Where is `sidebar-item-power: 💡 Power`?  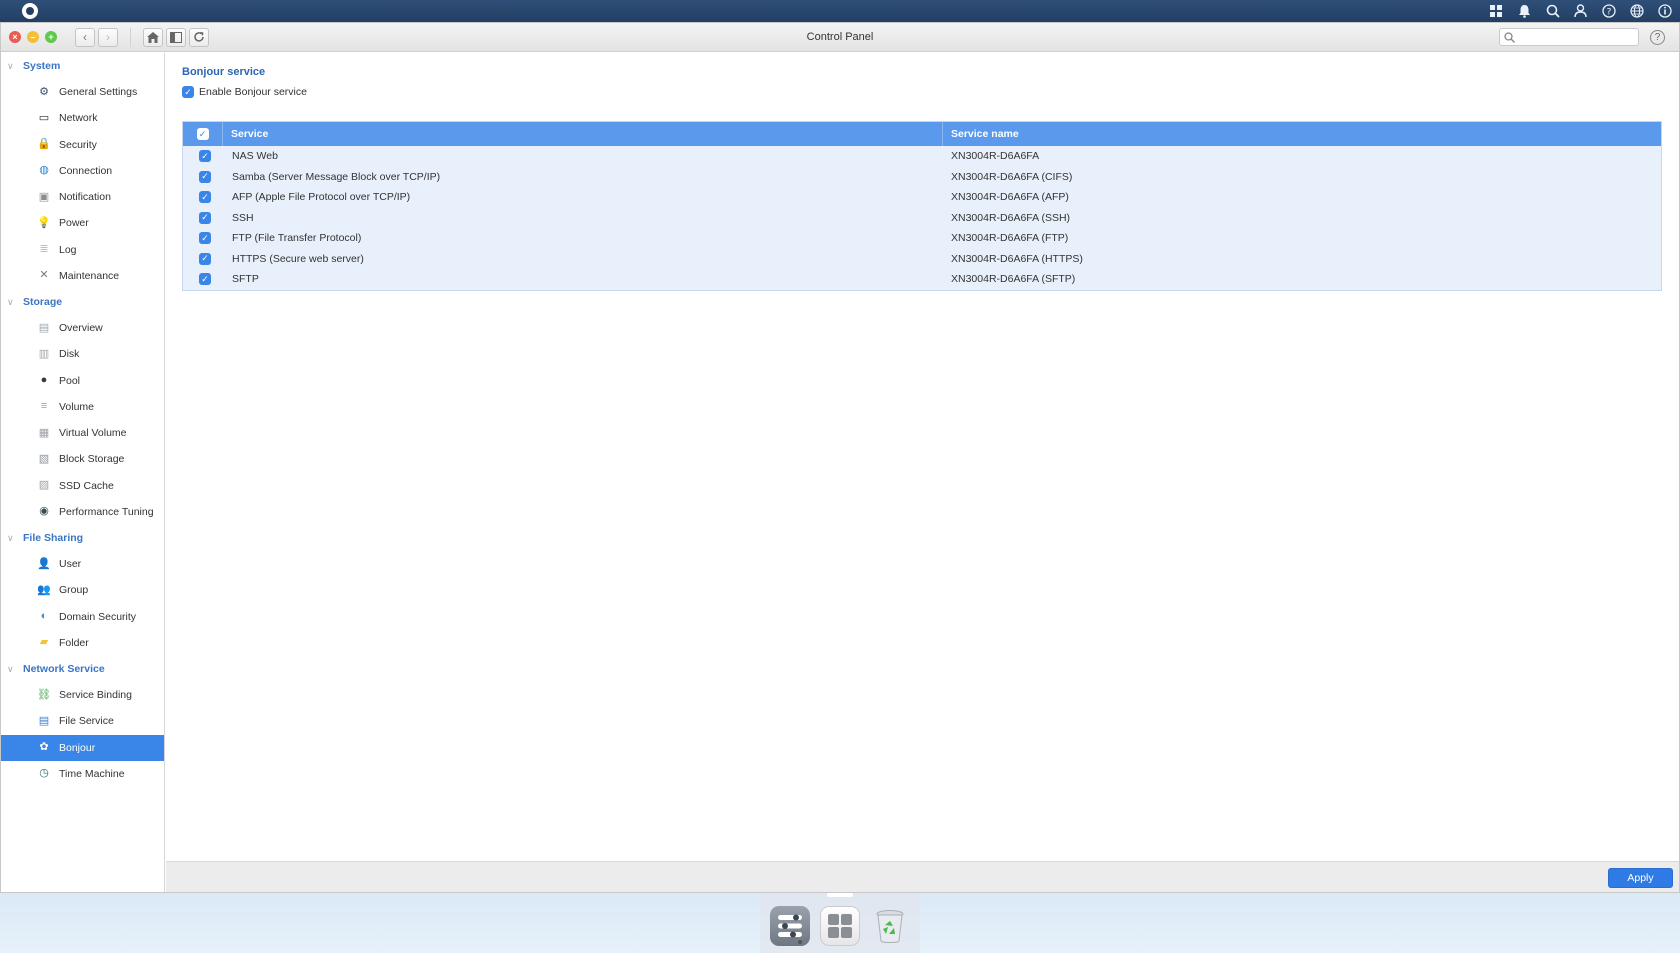
sidebar-item-power: 💡 Power is located at coordinates (82, 223).